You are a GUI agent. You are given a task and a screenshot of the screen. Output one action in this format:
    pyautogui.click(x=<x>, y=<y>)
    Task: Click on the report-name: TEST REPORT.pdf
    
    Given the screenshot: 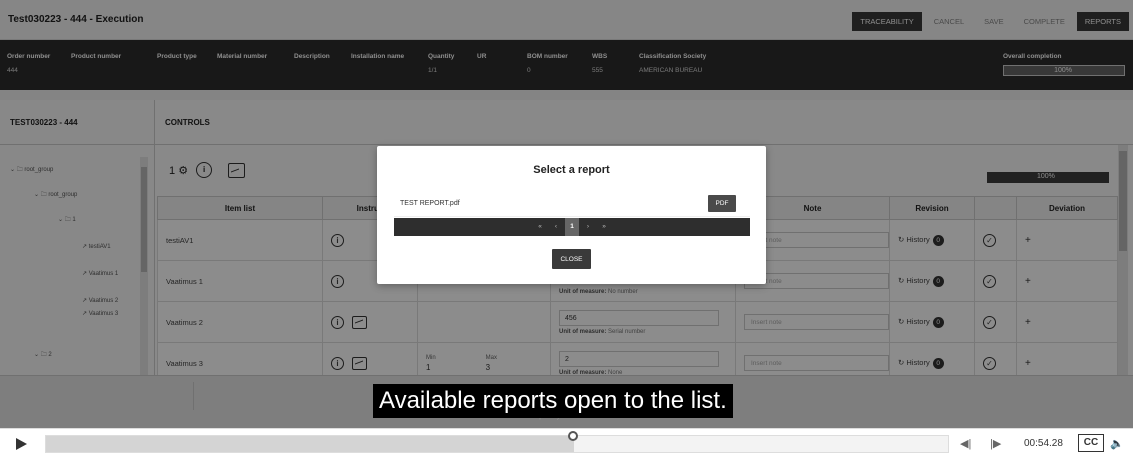 What is the action you would take?
    pyautogui.click(x=430, y=203)
    